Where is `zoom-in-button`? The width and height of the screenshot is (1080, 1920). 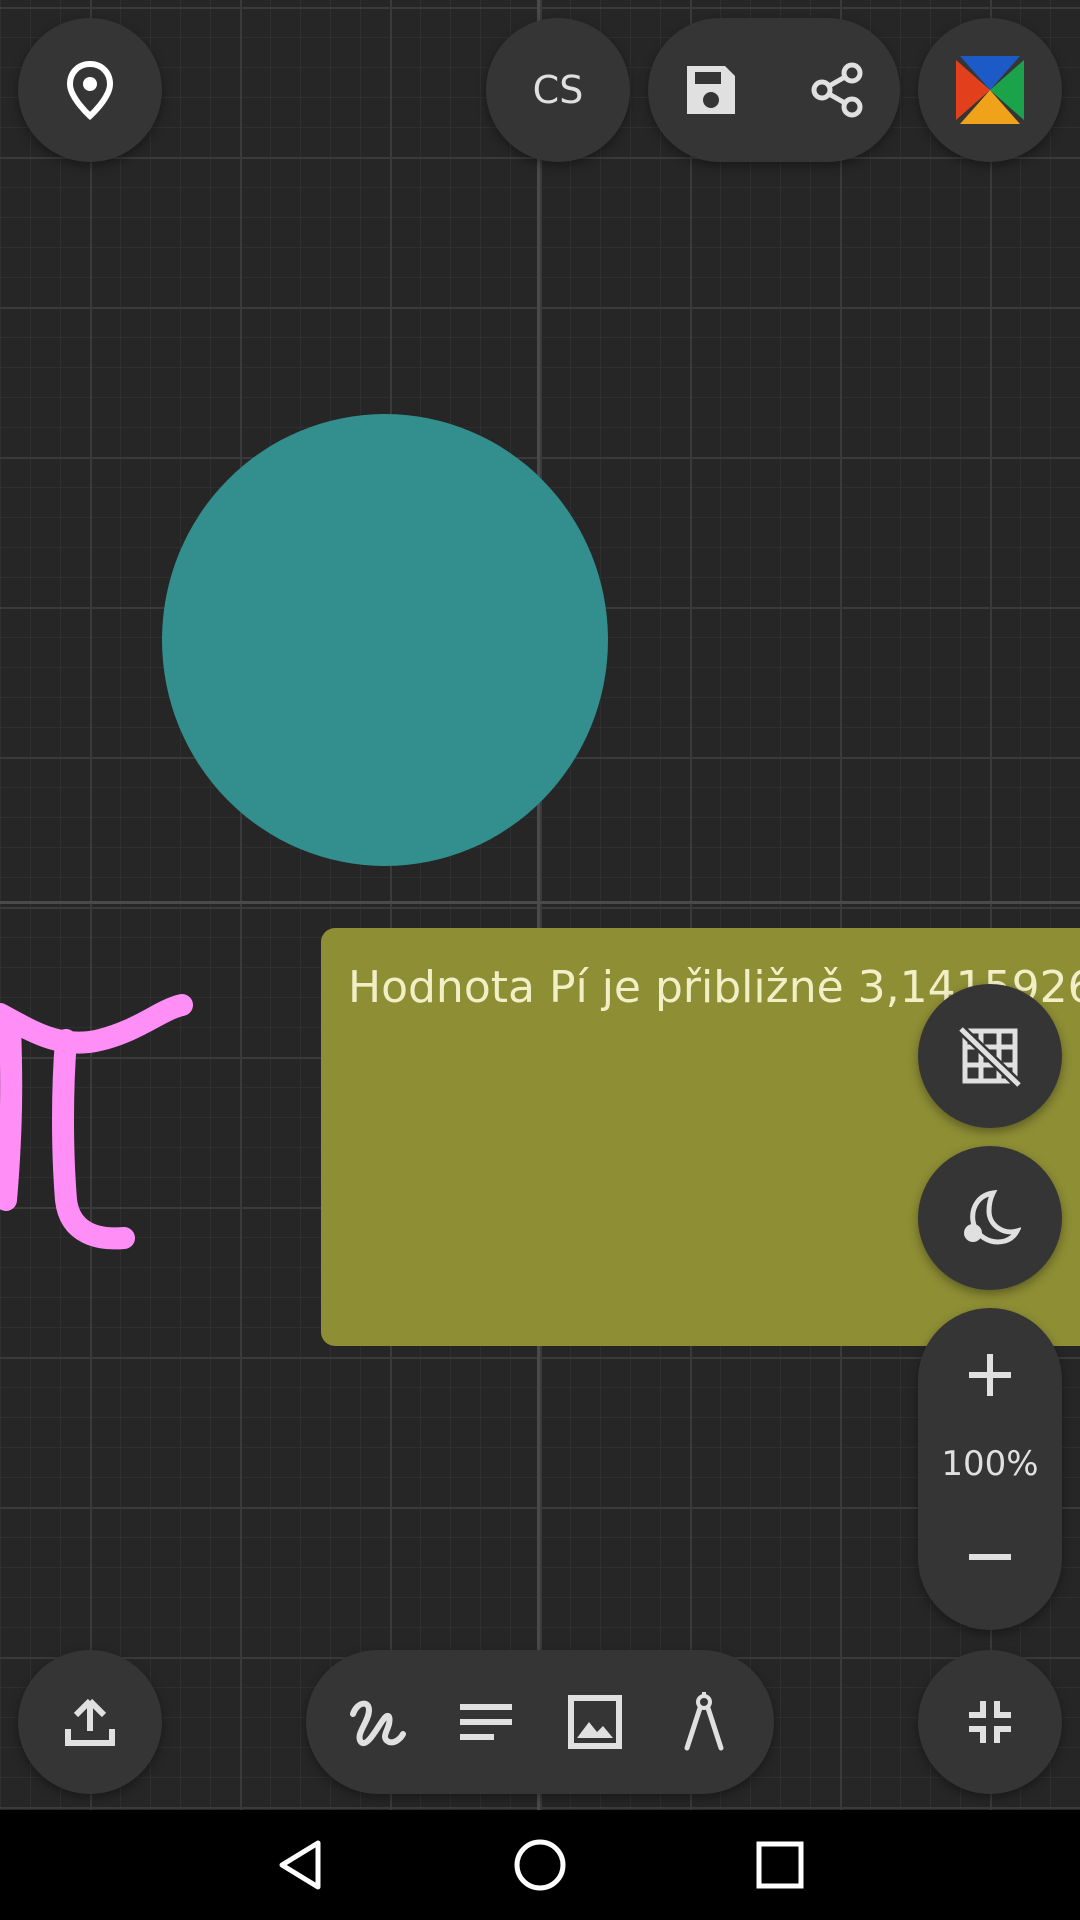
zoom-in-button is located at coordinates (990, 1375).